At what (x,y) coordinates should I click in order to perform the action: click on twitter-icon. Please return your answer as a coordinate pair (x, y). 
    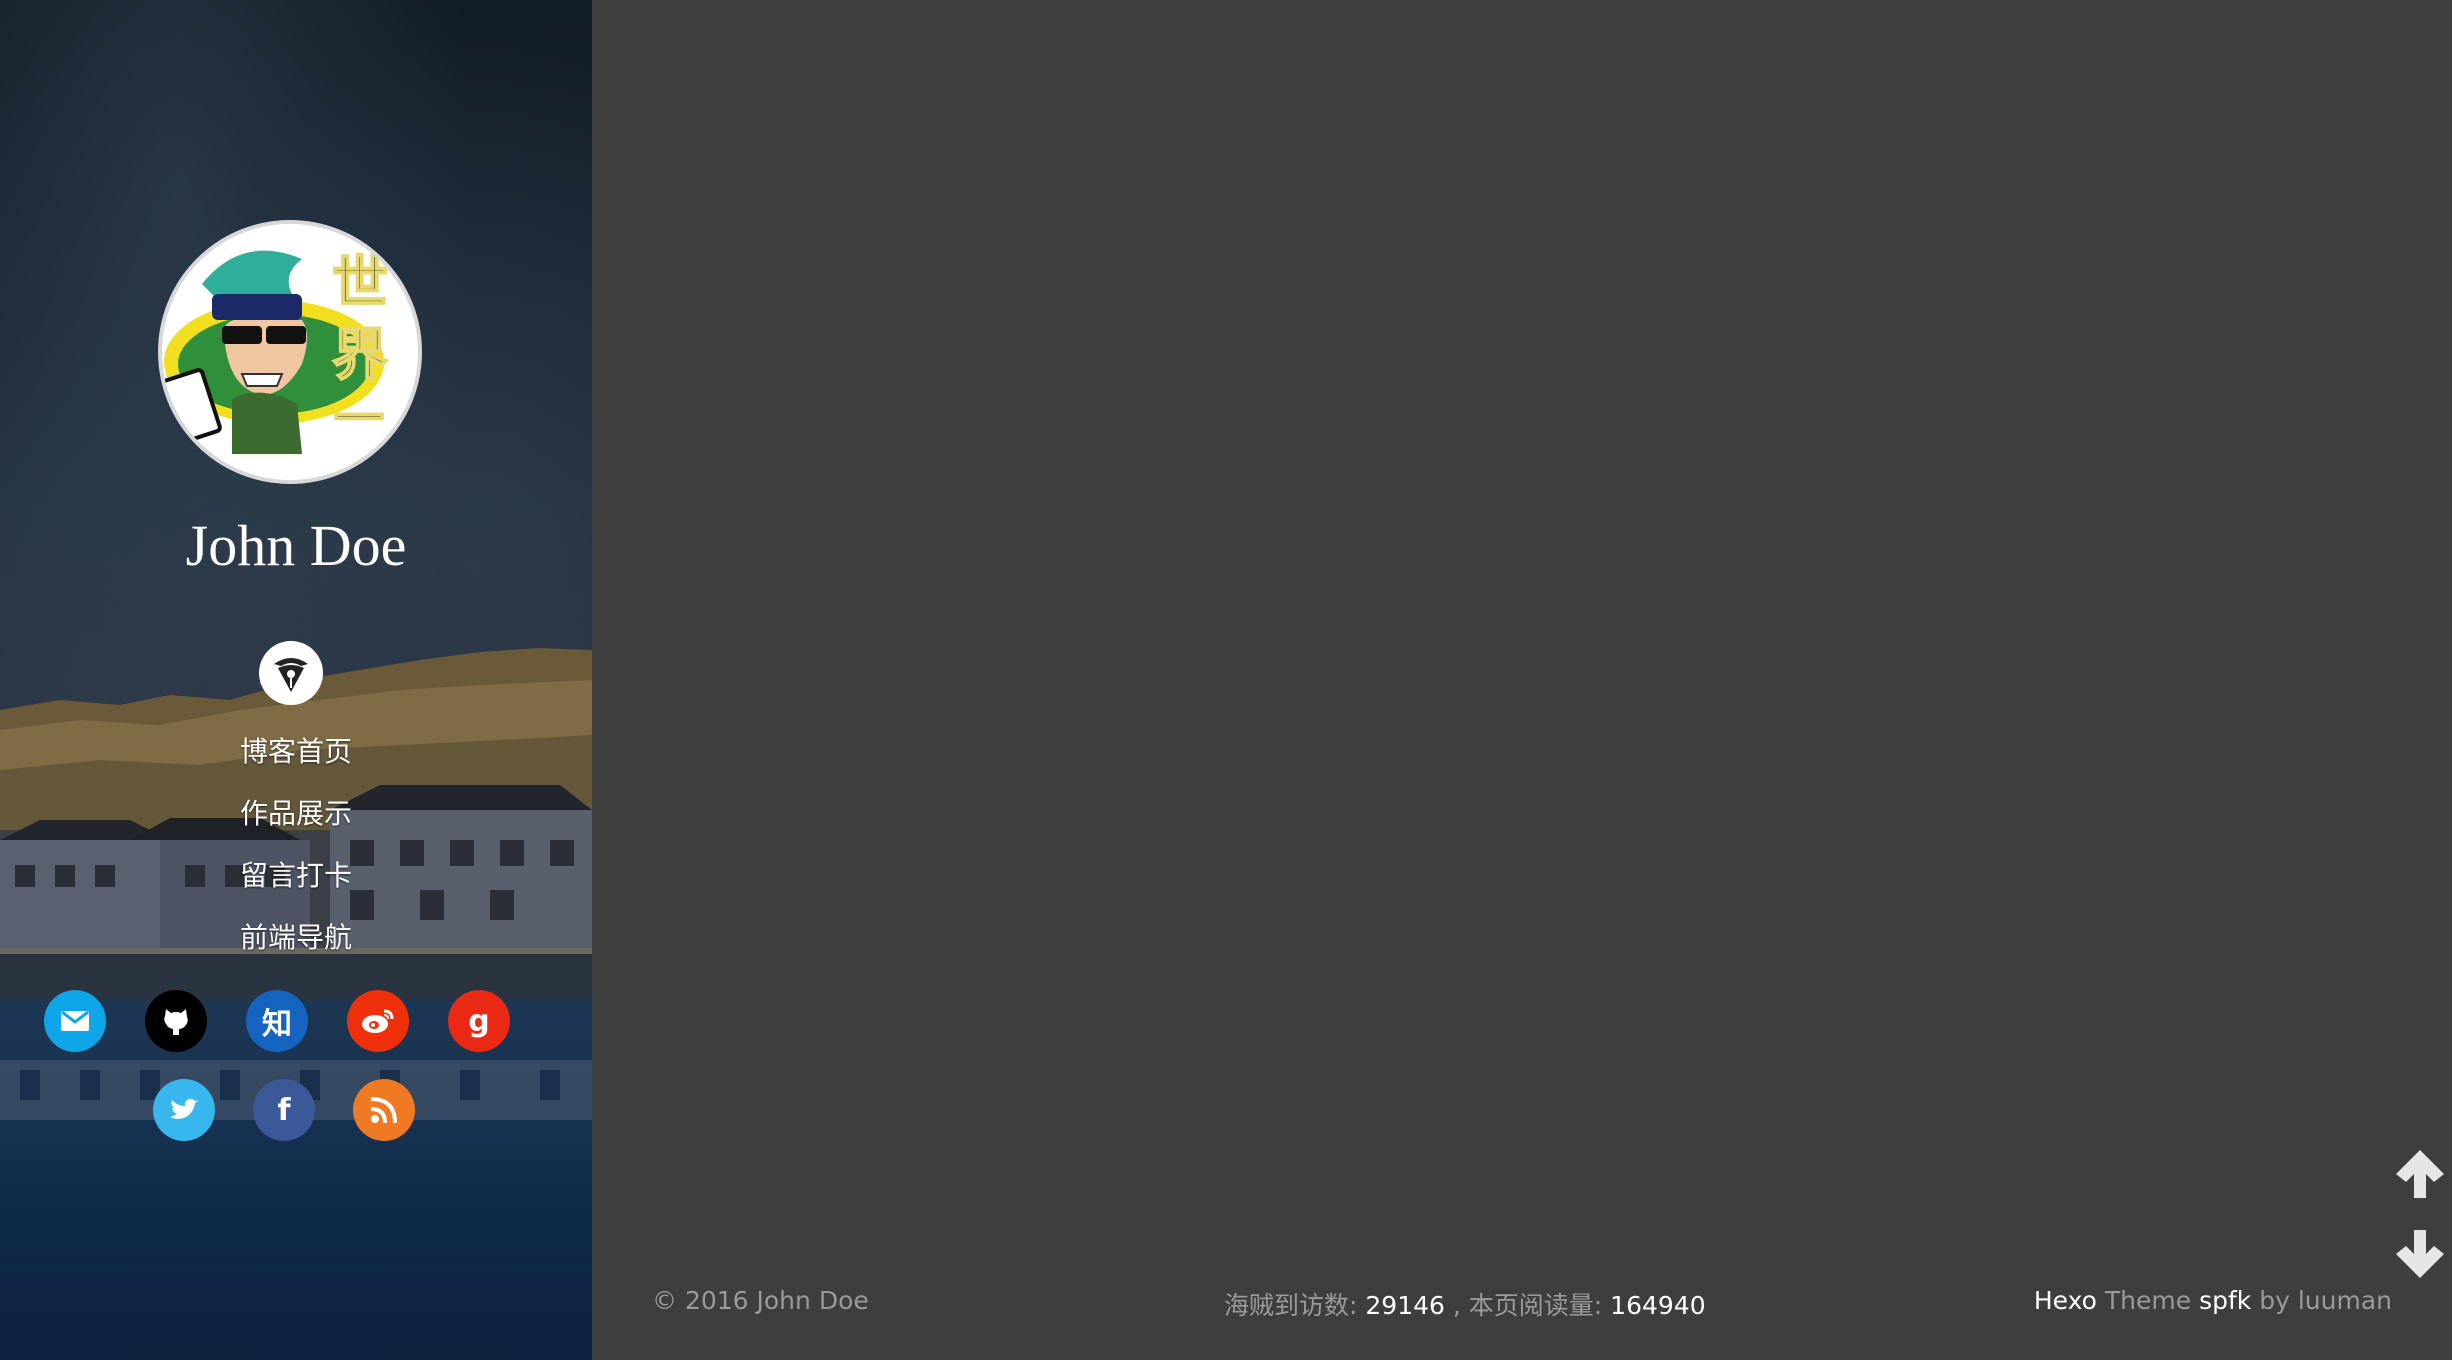
    Looking at the image, I should click on (184, 1110).